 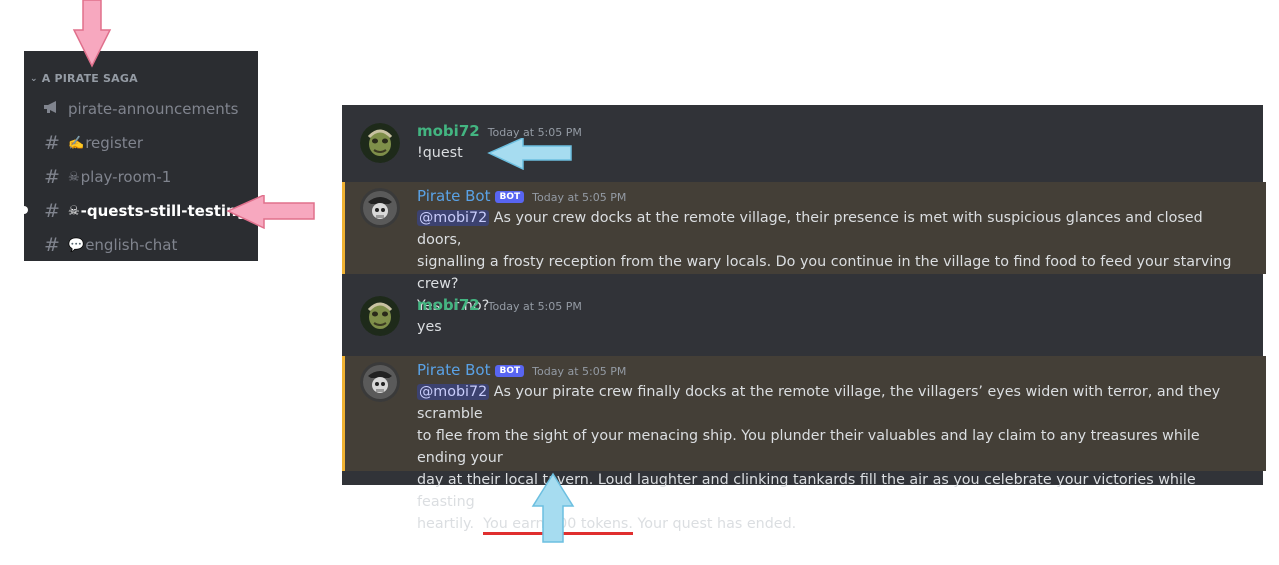 I want to click on pink-arrow-left-icon, so click(x=270, y=212).